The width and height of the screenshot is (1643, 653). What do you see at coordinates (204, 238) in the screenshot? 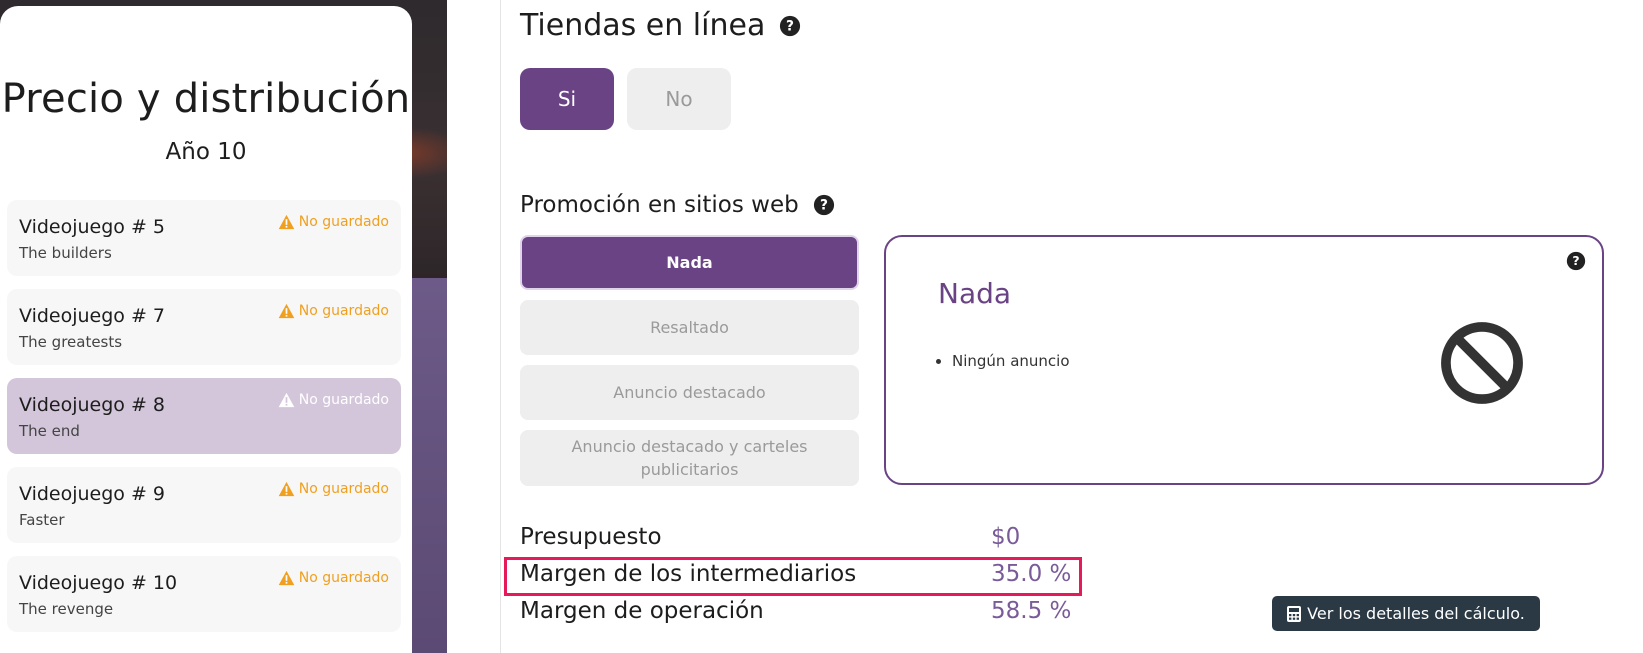
I see `game-item-5: Videojuego # 5 The builders No guardado` at bounding box center [204, 238].